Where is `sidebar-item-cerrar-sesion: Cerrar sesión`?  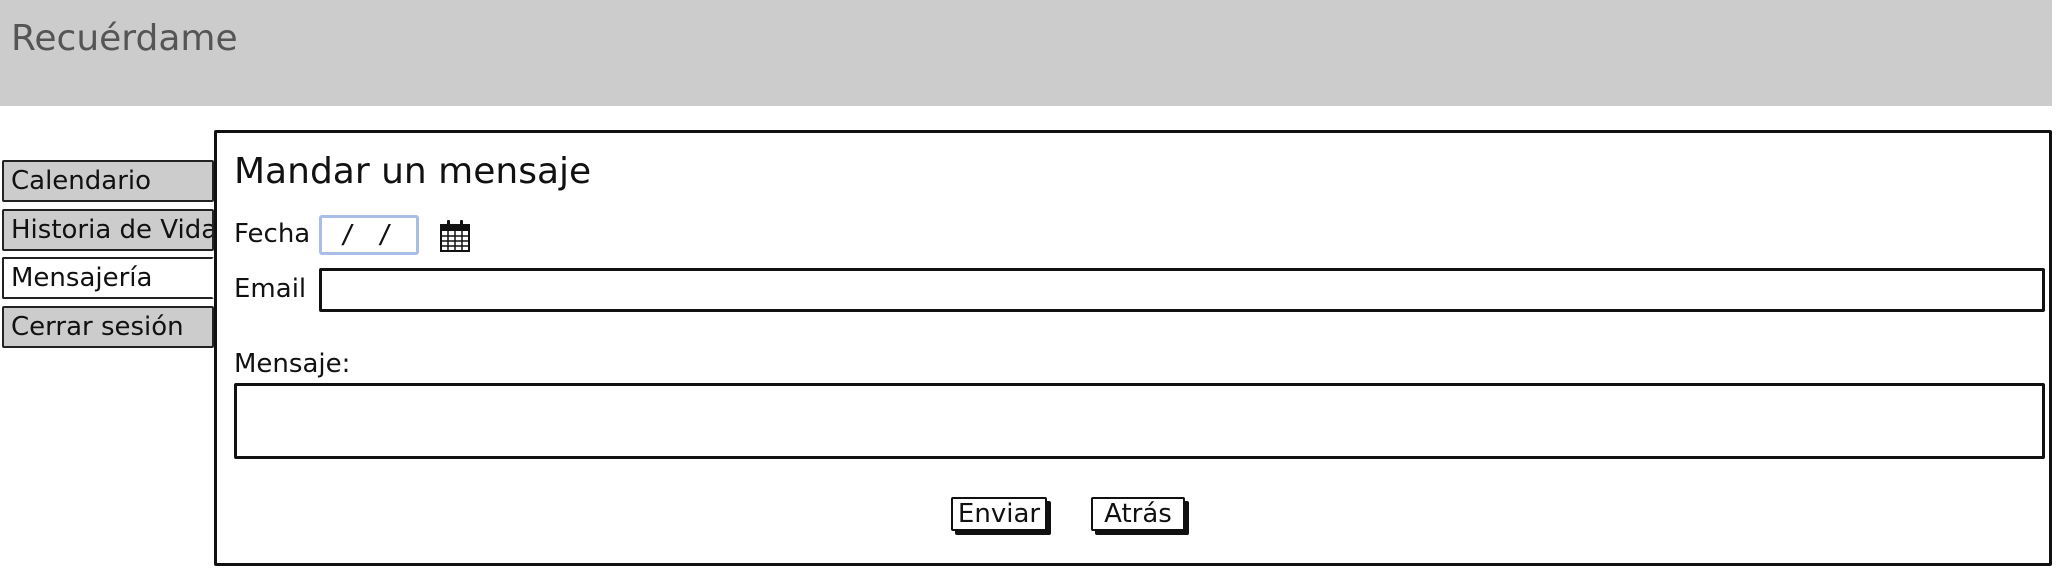 sidebar-item-cerrar-sesion: Cerrar sesión is located at coordinates (108, 327).